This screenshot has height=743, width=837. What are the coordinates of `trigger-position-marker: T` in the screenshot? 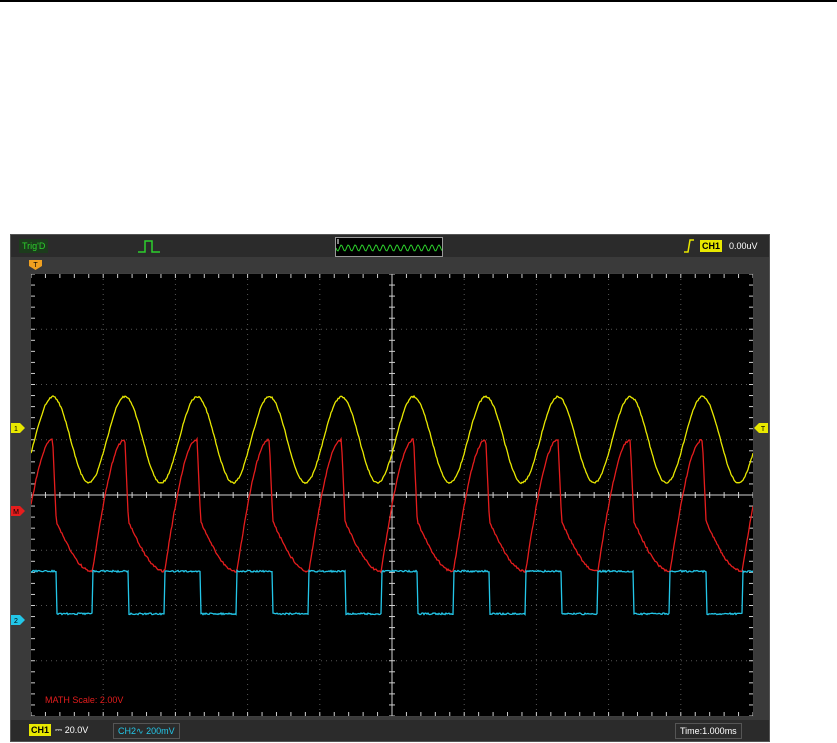 It's located at (35, 265).